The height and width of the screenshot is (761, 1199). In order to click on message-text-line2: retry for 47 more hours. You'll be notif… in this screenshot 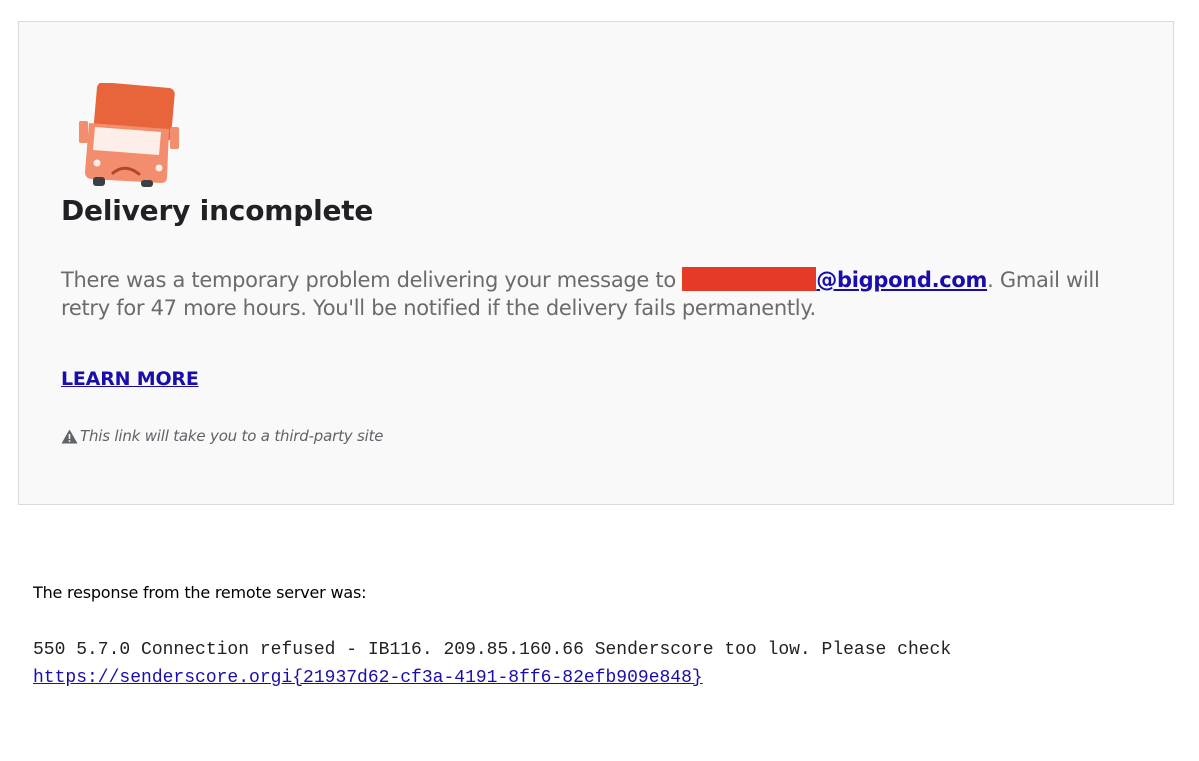, I will do `click(438, 308)`.